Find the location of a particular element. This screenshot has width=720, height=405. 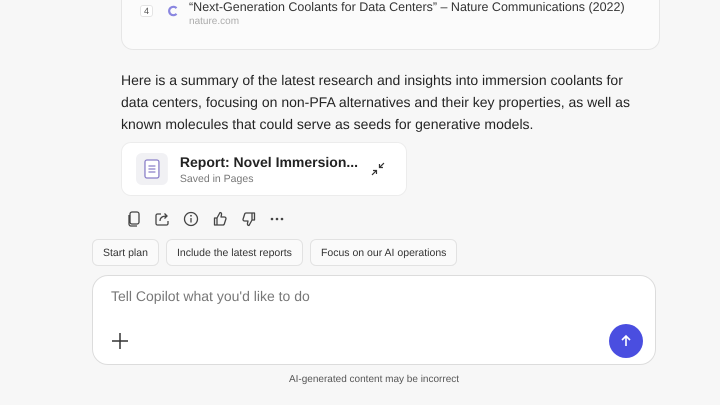

citation-source: nature.com is located at coordinates (214, 22).